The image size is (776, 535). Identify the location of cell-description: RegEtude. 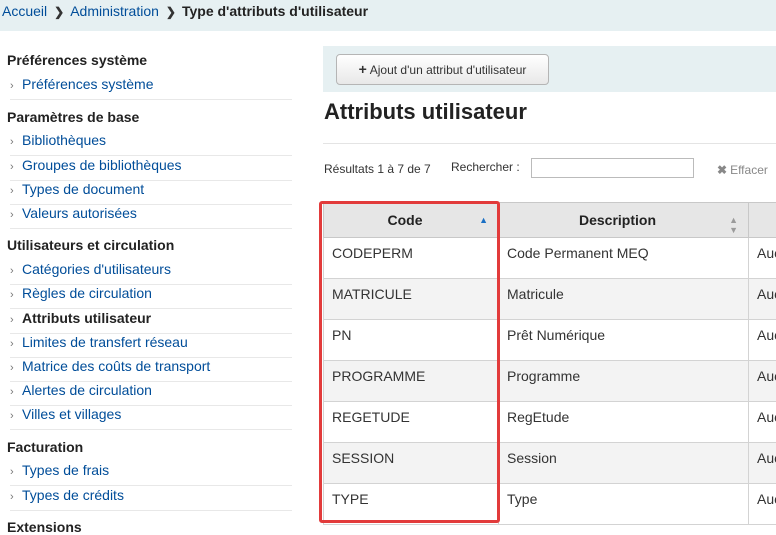
(624, 422).